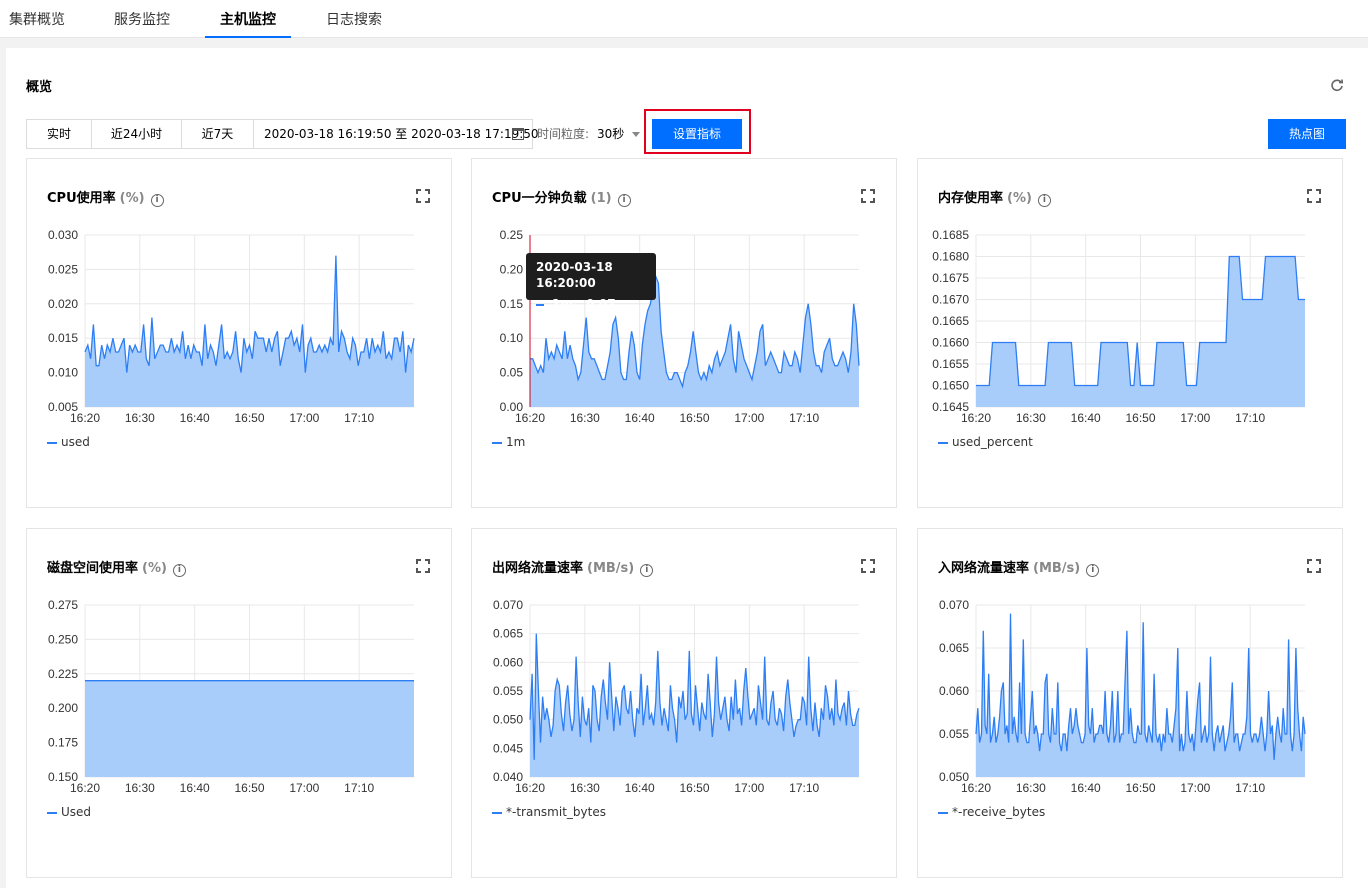  I want to click on card-title: 磁盘空间使用率 (%) i, so click(116, 567).